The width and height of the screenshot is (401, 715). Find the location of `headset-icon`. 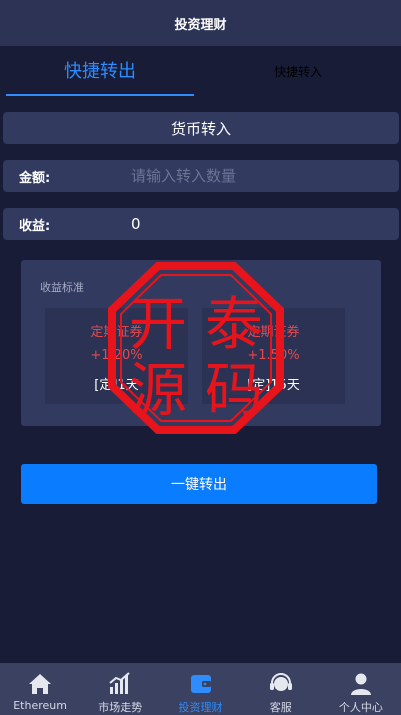

headset-icon is located at coordinates (280, 682).